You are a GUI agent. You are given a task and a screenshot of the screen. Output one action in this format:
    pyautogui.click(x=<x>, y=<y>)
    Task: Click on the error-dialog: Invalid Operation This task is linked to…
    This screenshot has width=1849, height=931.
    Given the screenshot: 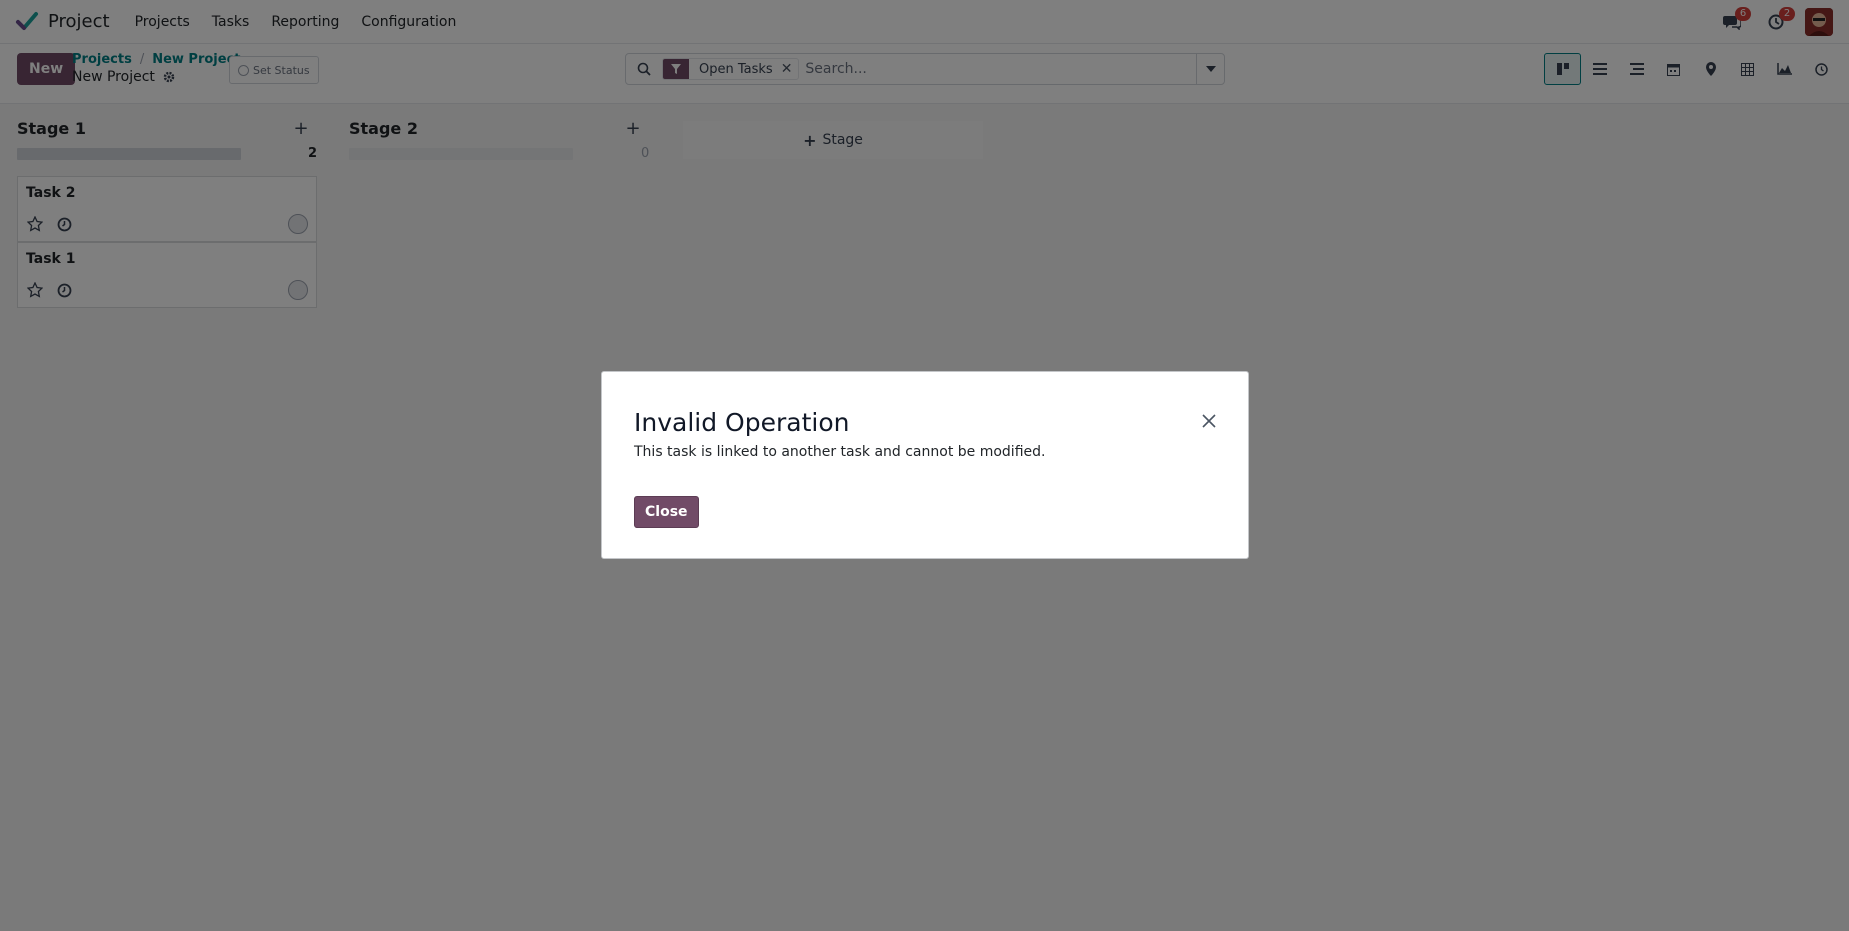 What is the action you would take?
    pyautogui.click(x=925, y=465)
    